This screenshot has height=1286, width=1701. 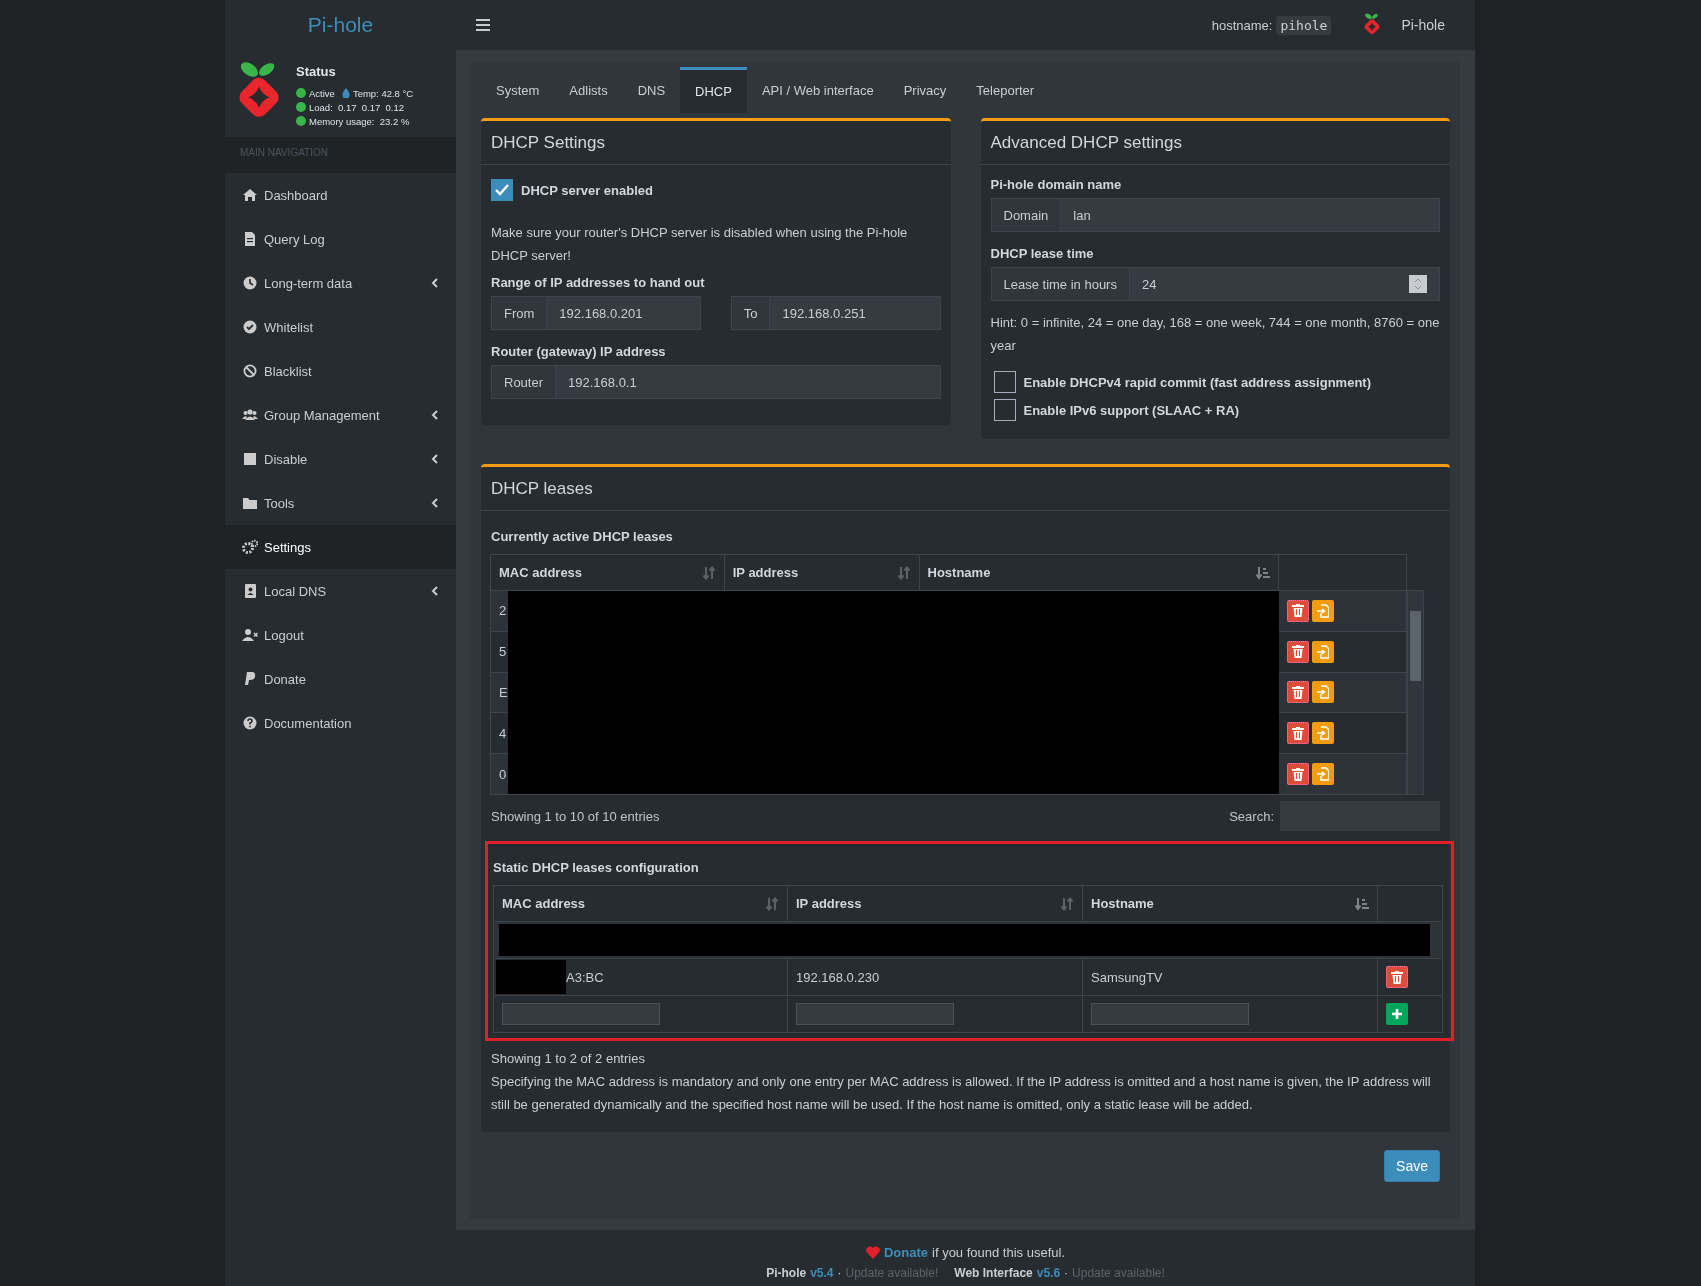 I want to click on contact-card-icon, so click(x=250, y=591).